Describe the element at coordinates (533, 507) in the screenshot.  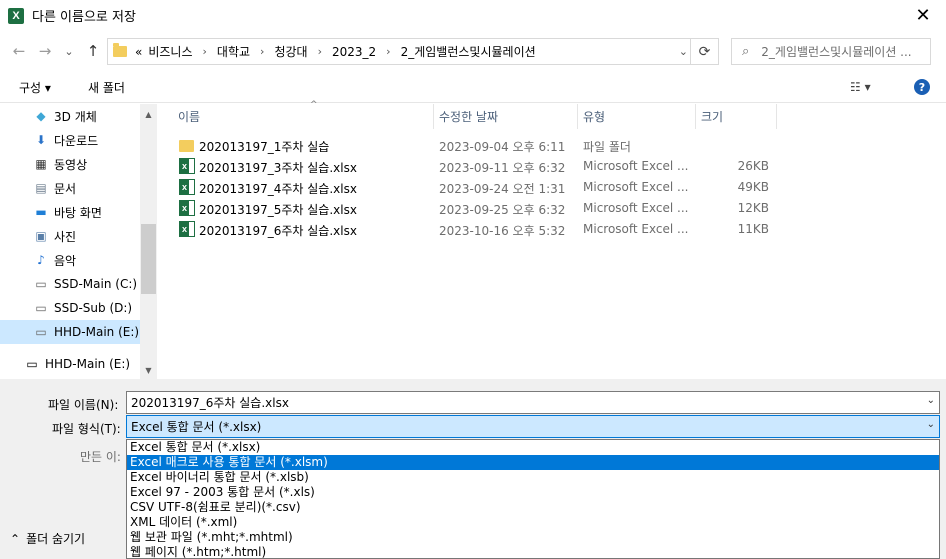
I see `filetype-option: CSV UTF-8(쉼표로 분리)(*.csv)` at that location.